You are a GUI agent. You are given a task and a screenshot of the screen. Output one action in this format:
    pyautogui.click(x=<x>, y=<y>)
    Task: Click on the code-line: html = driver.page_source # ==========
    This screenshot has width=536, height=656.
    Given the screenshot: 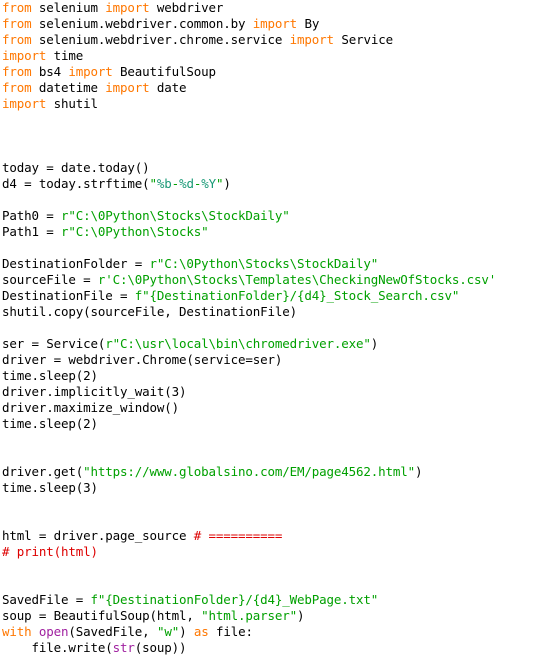 What is the action you would take?
    pyautogui.click(x=268, y=536)
    